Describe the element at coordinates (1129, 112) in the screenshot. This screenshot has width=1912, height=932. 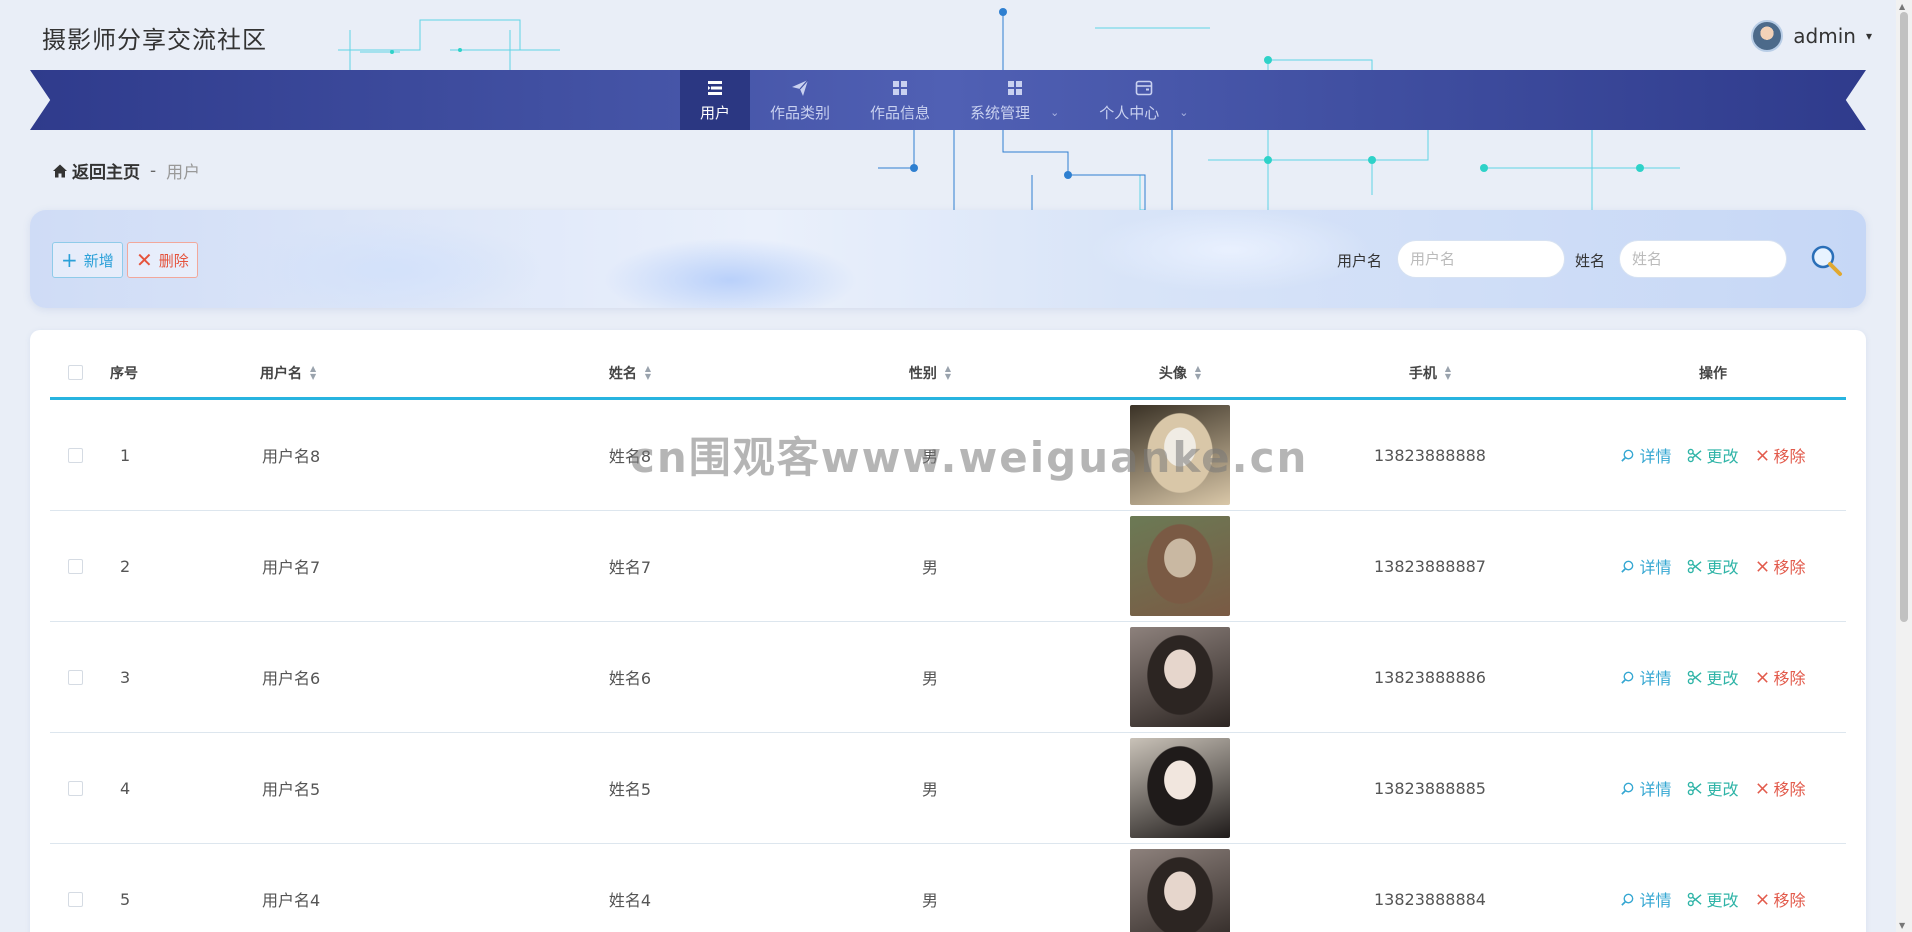
I see `nav-item-label: 个人中心` at that location.